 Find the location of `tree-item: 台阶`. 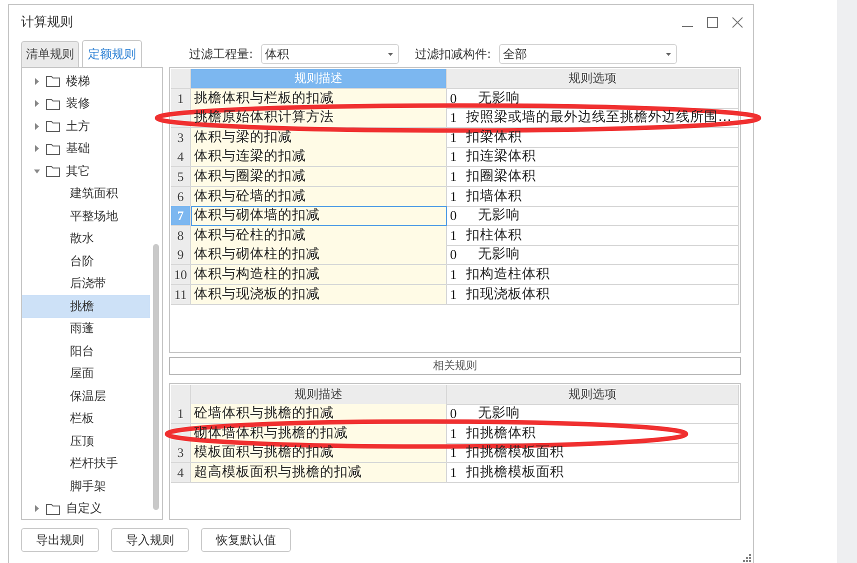

tree-item: 台阶 is located at coordinates (86, 261).